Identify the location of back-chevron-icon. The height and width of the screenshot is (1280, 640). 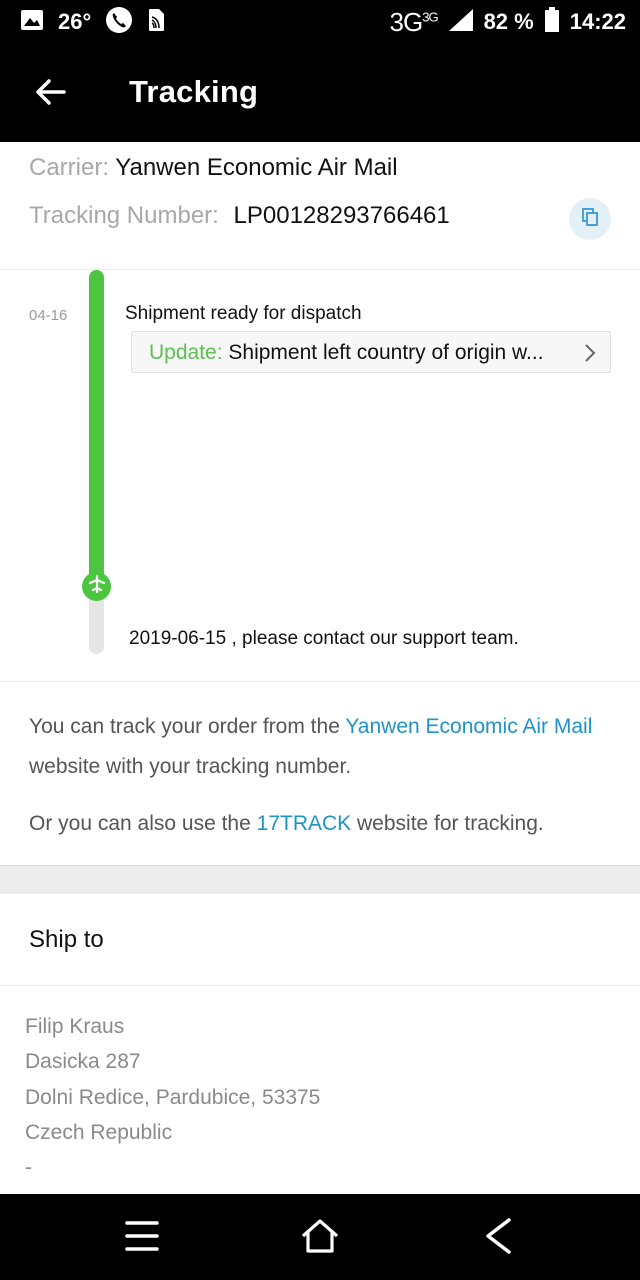
(498, 1238).